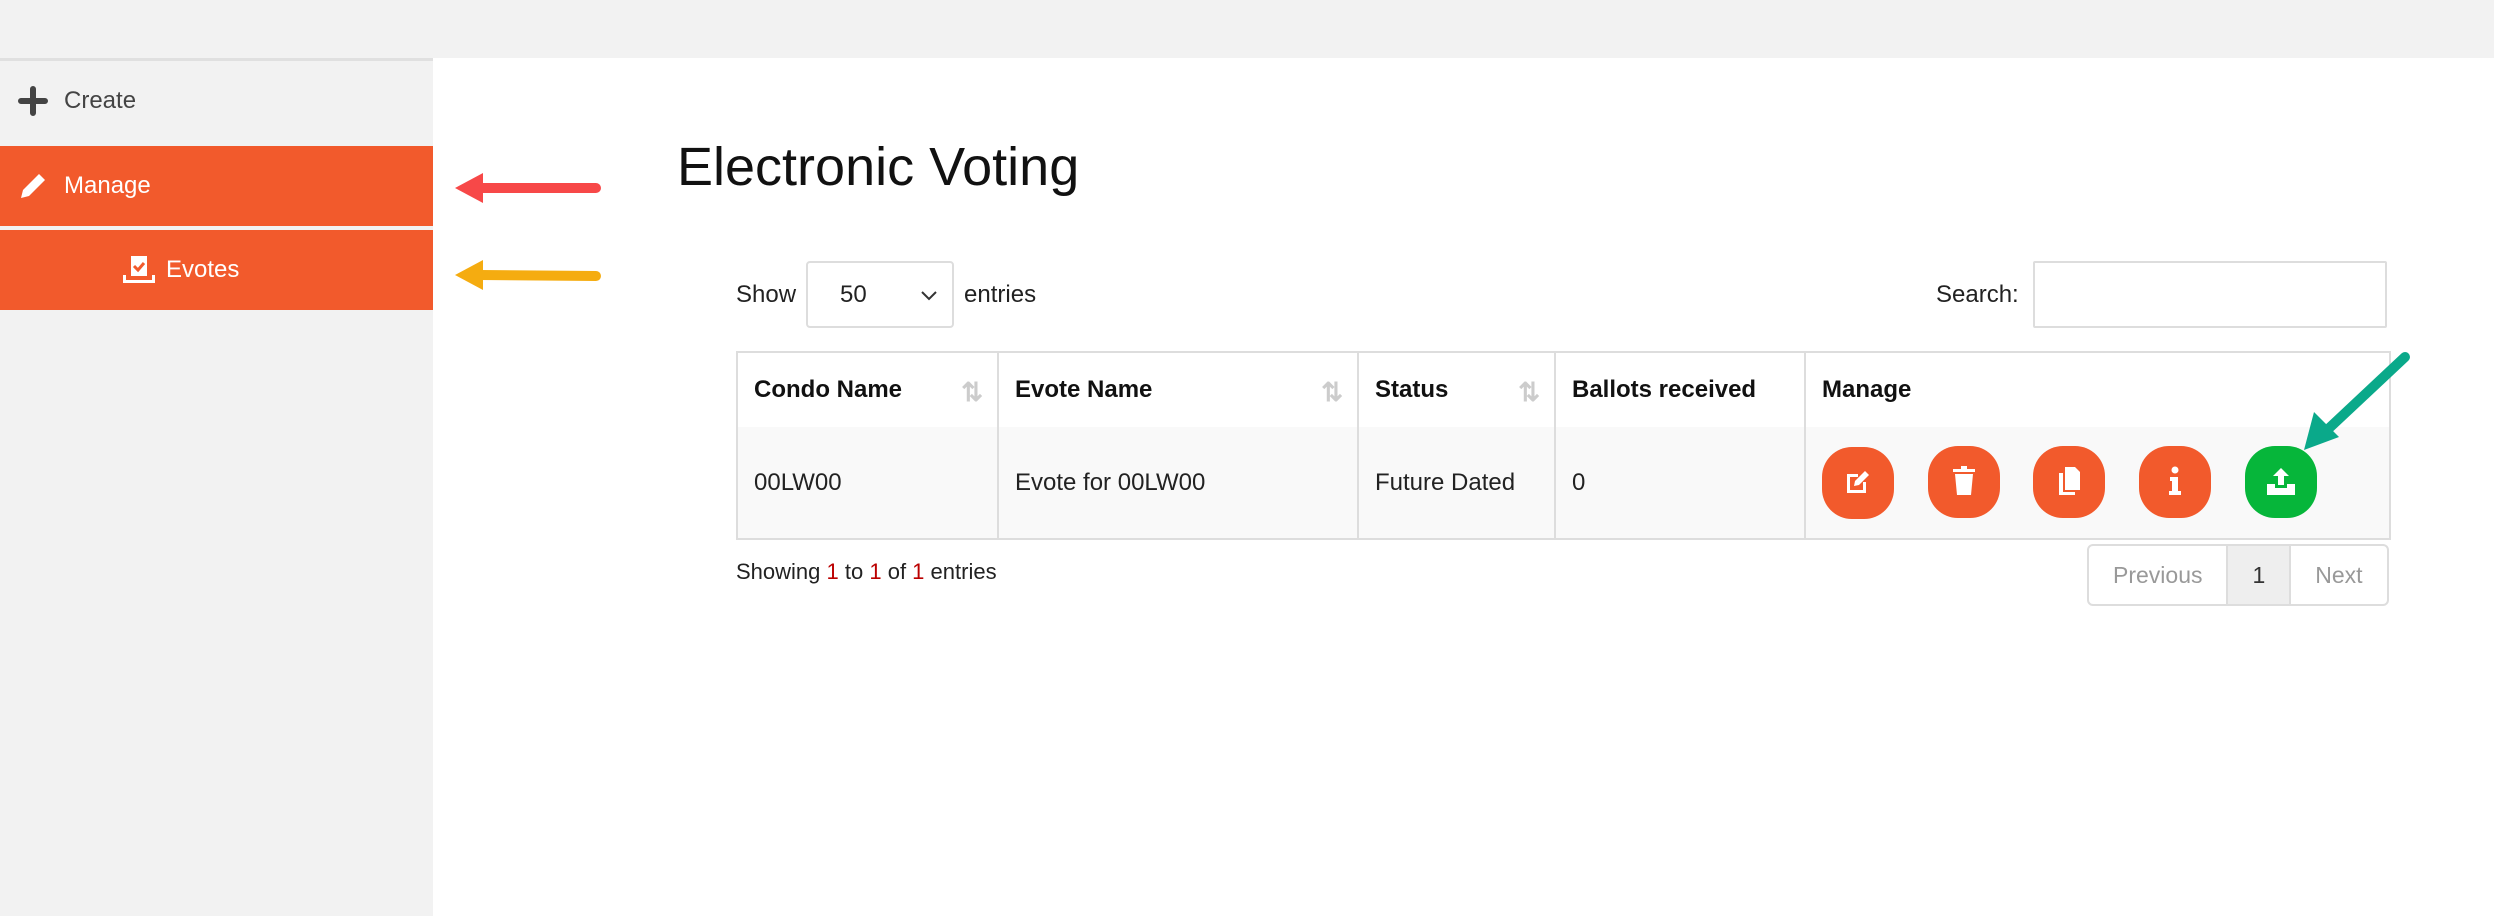 The image size is (2494, 916). Describe the element at coordinates (528, 188) in the screenshot. I see `red-arrow` at that location.